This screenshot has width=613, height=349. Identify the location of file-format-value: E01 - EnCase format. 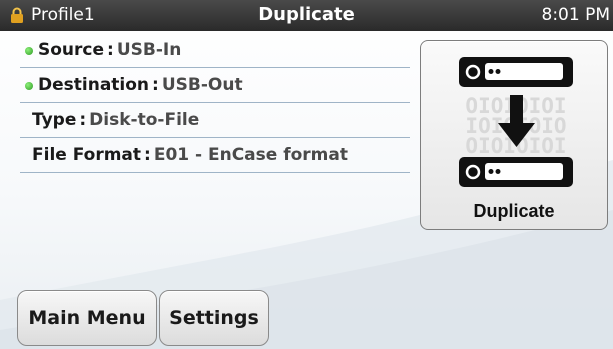
(250, 155).